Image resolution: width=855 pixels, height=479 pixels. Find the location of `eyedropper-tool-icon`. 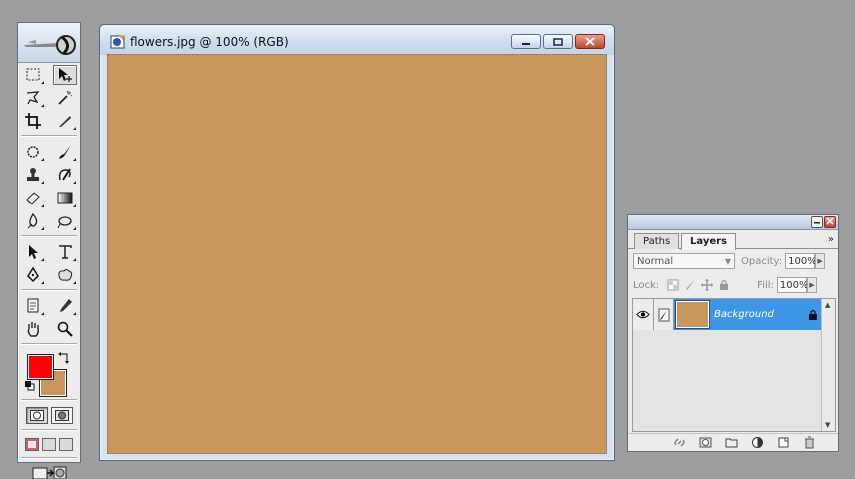

eyedropper-tool-icon is located at coordinates (65, 306).